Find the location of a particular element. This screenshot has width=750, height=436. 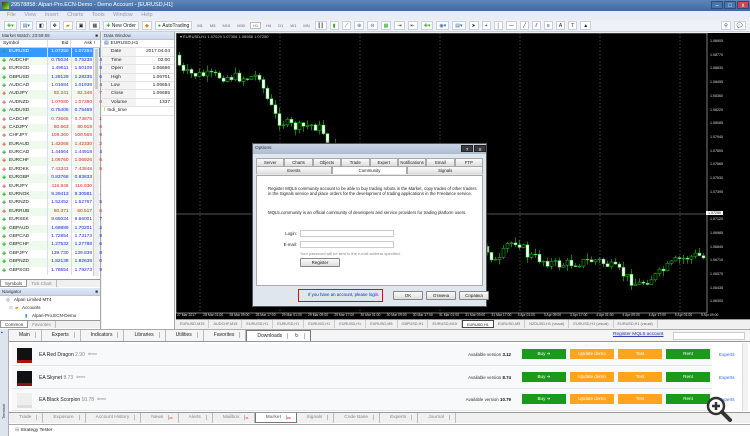

market-watch-row: ✚AUDNZD1.070801.07390310 is located at coordinates (51, 103).